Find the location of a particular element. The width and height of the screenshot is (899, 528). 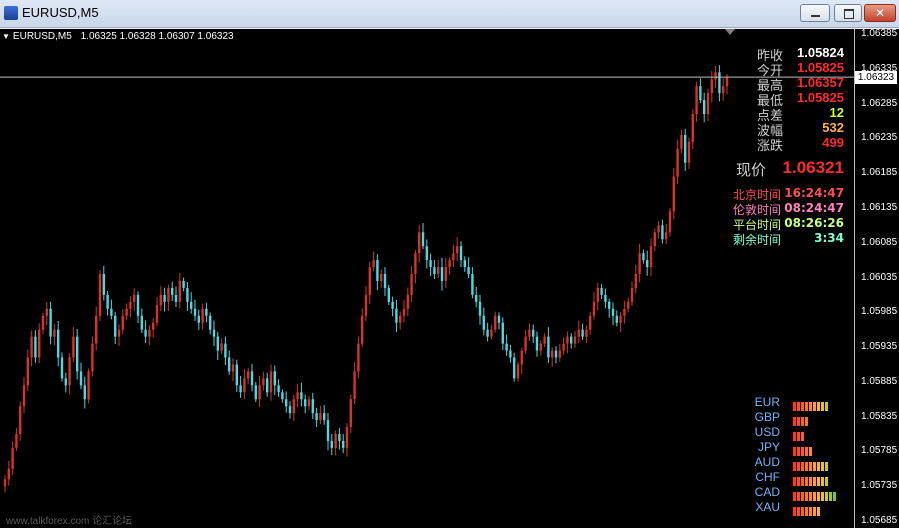

currency-strength-row: JPY is located at coordinates (795, 448).